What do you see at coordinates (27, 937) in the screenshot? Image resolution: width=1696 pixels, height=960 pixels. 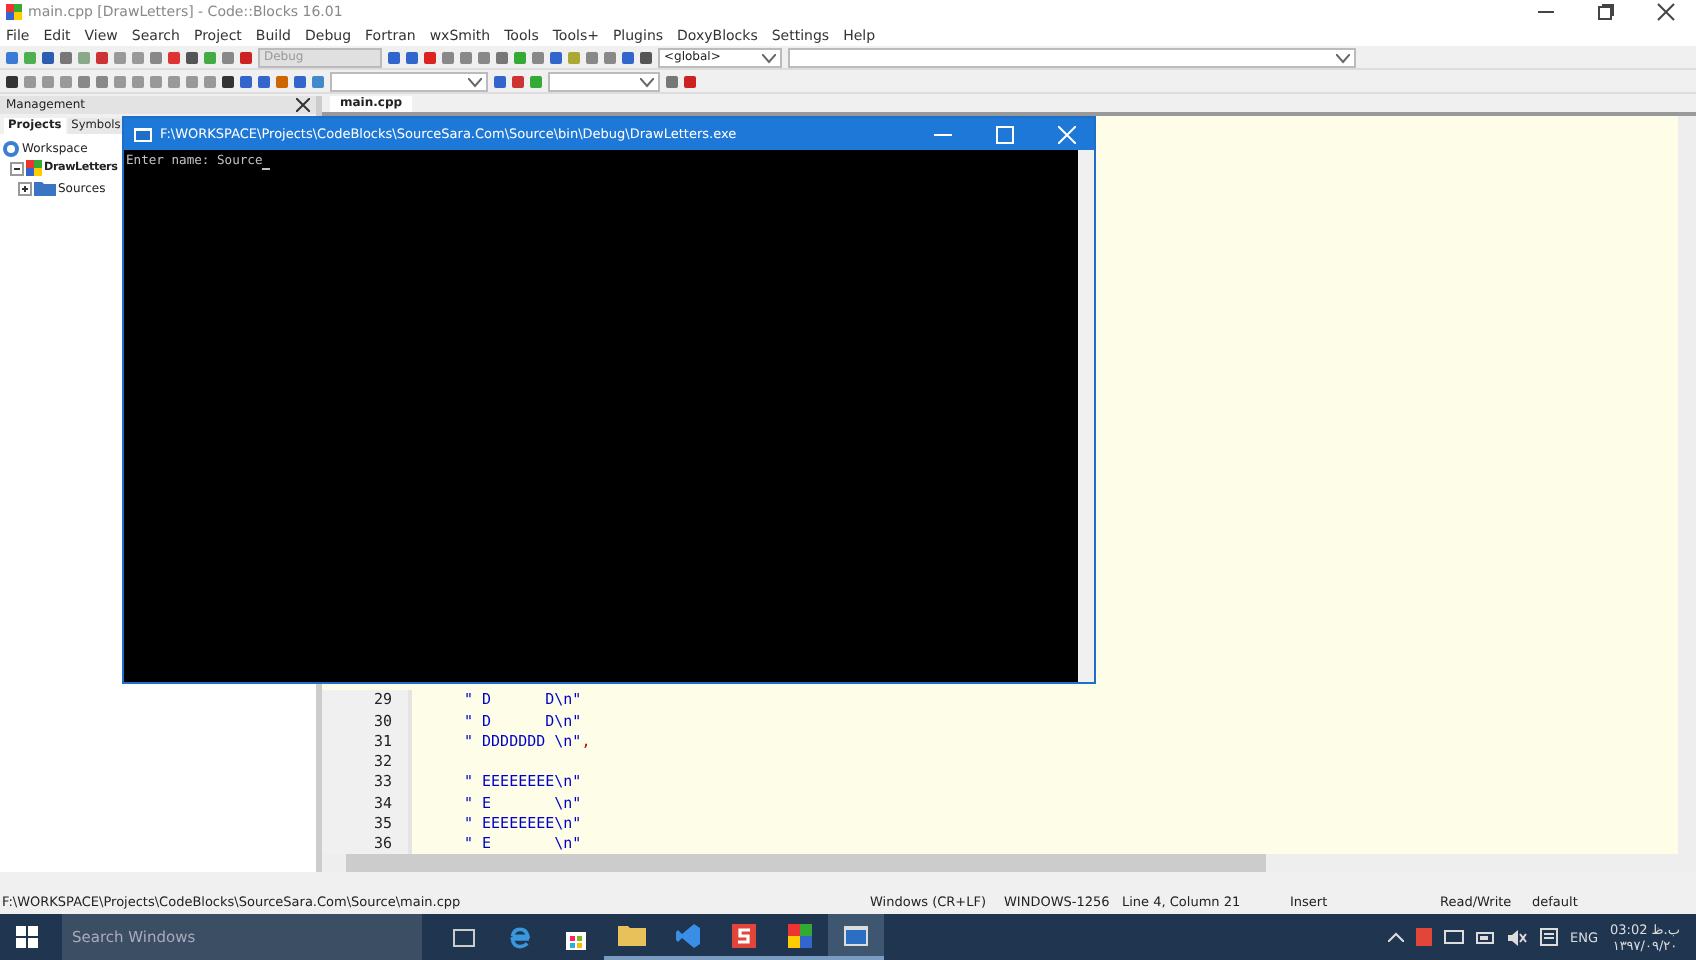 I see `windows-start-icon` at bounding box center [27, 937].